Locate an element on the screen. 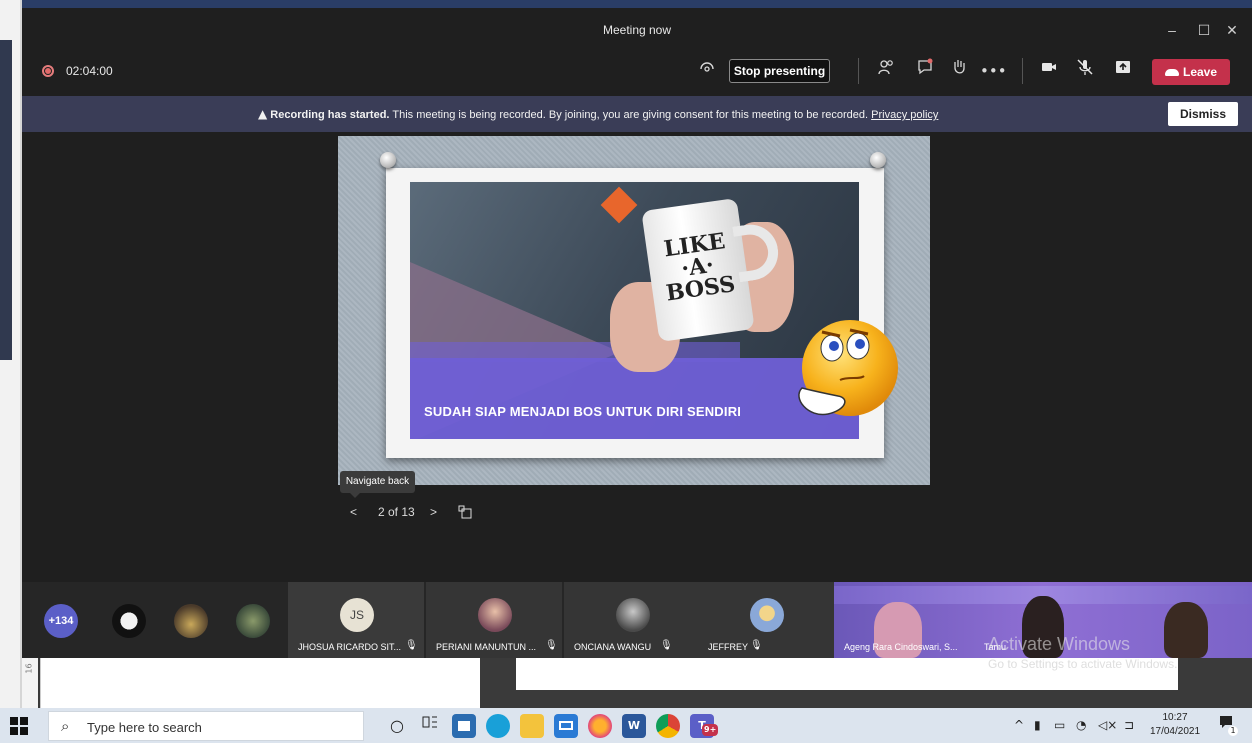  document-ruler: 16 is located at coordinates (30, 683).